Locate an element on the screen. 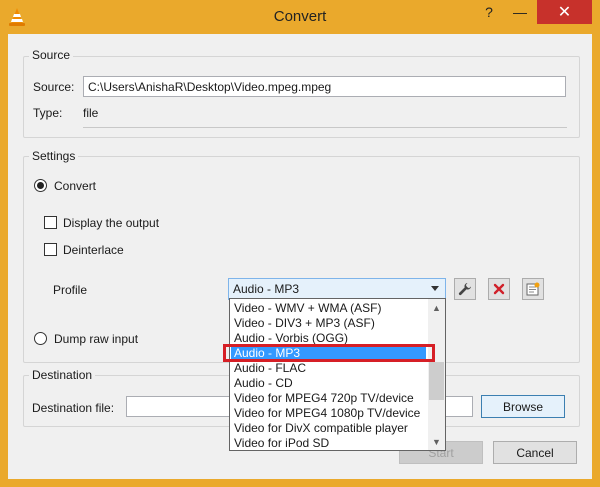  profile-select-value: Audio - MP3 is located at coordinates (266, 289).